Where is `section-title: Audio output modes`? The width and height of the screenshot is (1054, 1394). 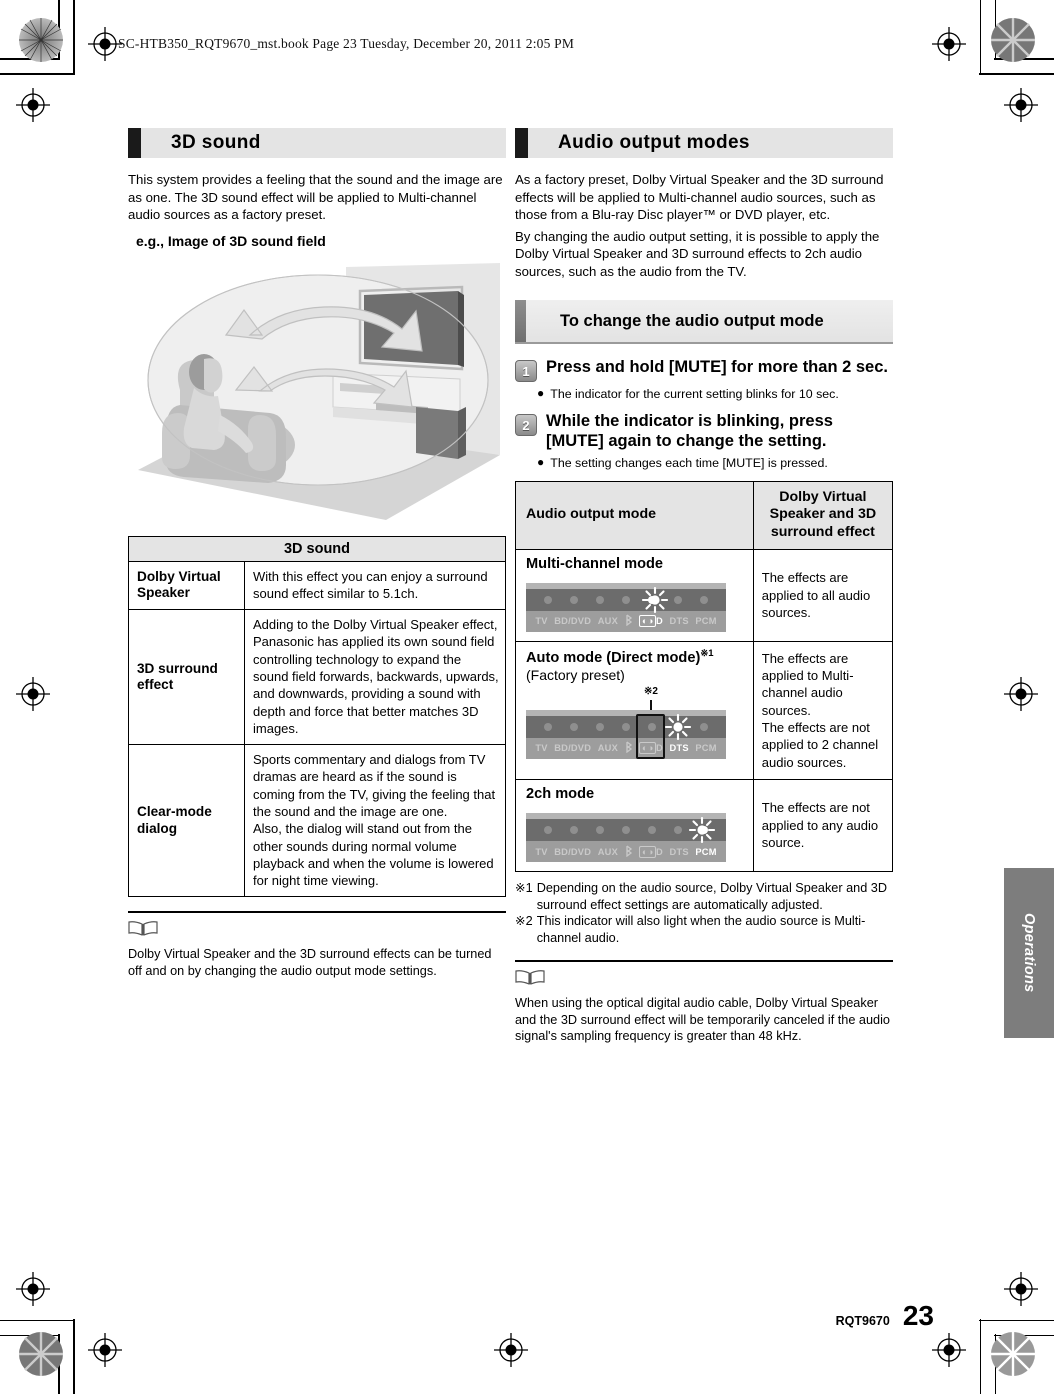 section-title: Audio output modes is located at coordinates (654, 142).